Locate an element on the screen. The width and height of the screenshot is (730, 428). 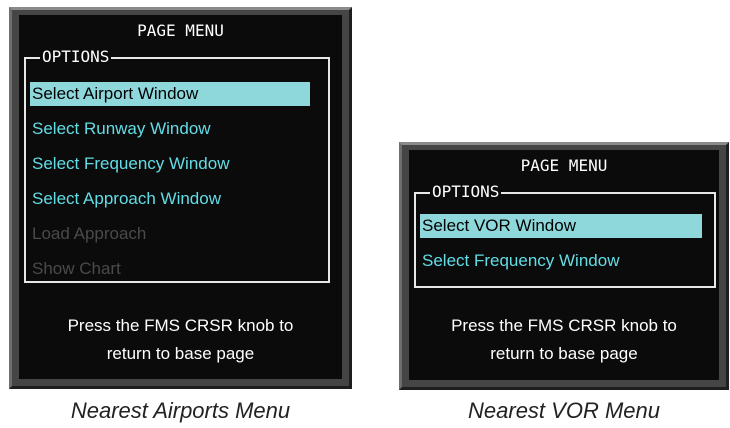
caption-nearest-airports-menu: Nearest Airports Menu is located at coordinates (180, 410).